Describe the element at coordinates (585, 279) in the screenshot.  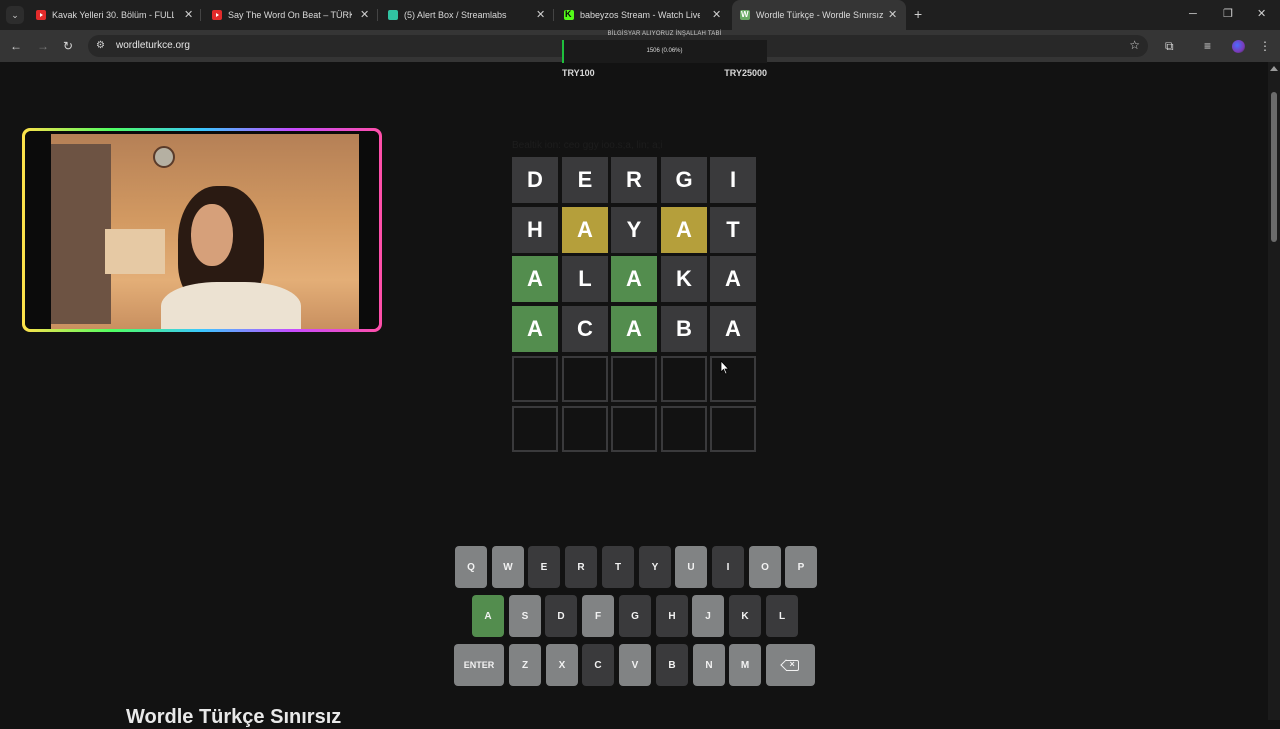
I see `board-tile: L` at that location.